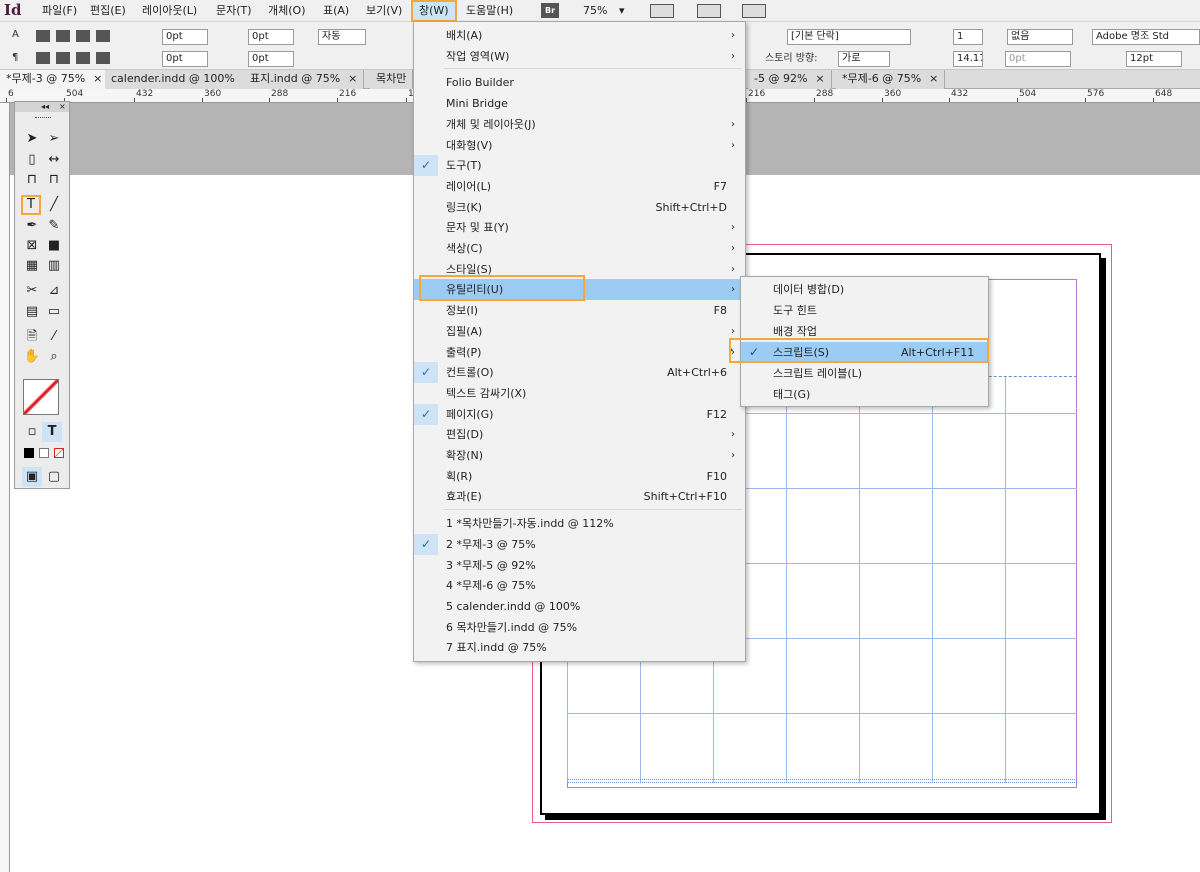  Describe the element at coordinates (579, 647) in the screenshot. I see `window-menu-item: 7 표지.indd @ 75%` at that location.